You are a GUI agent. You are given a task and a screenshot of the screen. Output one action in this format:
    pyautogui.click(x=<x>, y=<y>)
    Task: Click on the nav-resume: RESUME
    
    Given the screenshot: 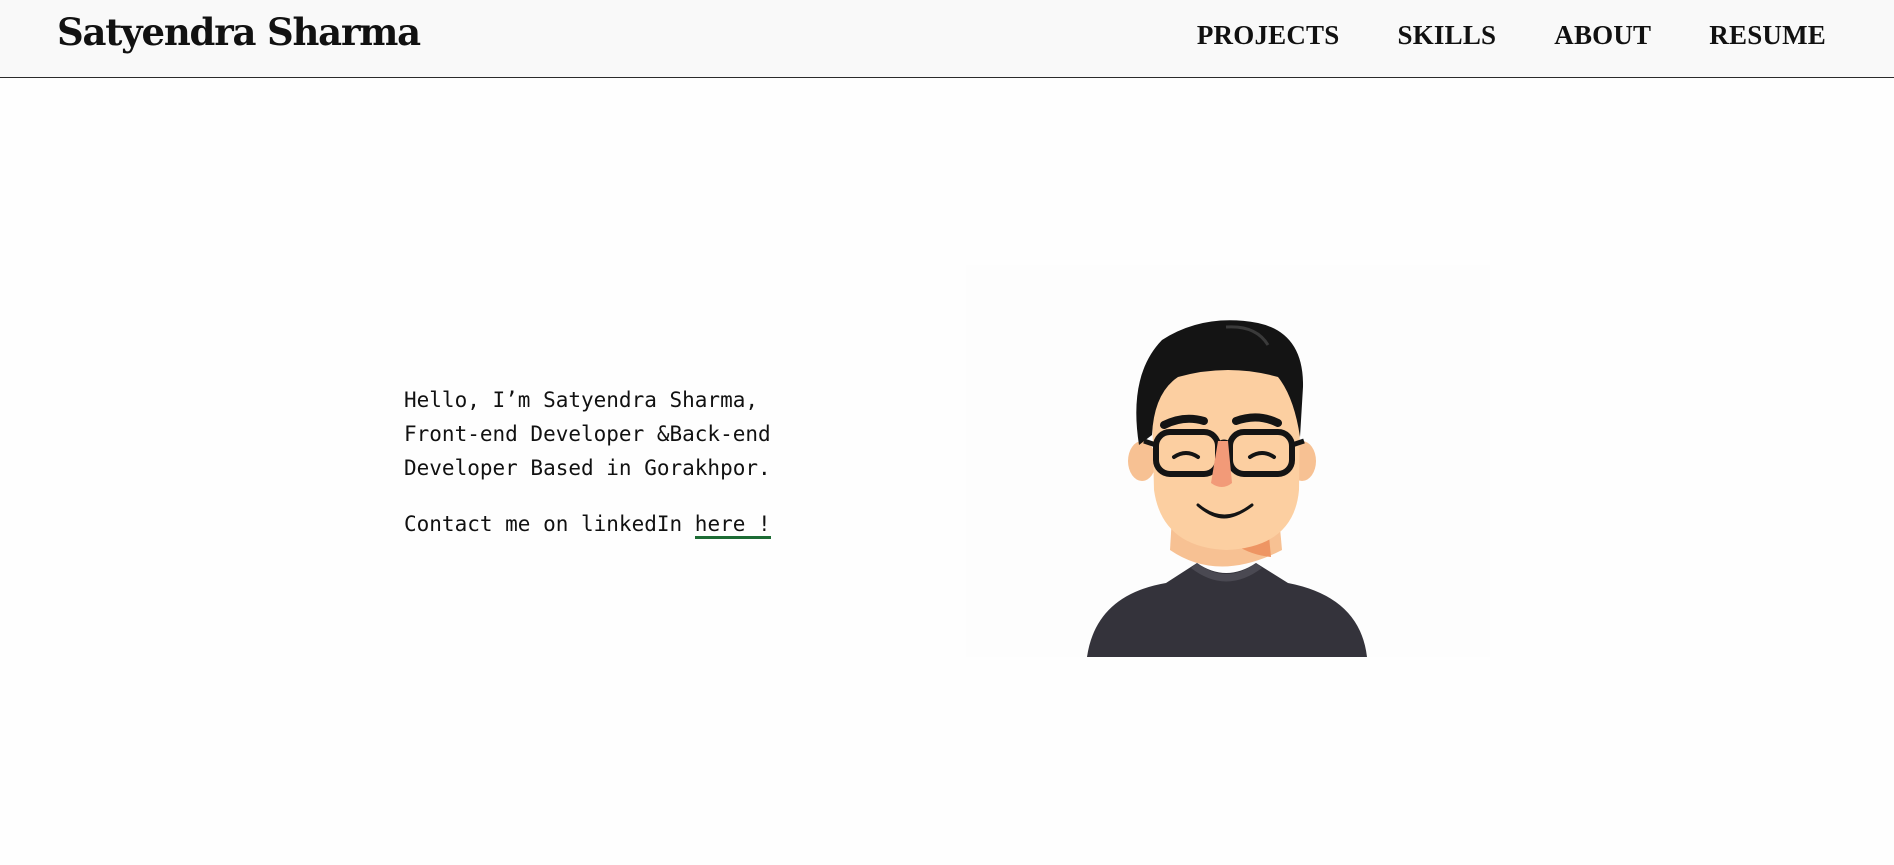 What is the action you would take?
    pyautogui.click(x=1767, y=35)
    